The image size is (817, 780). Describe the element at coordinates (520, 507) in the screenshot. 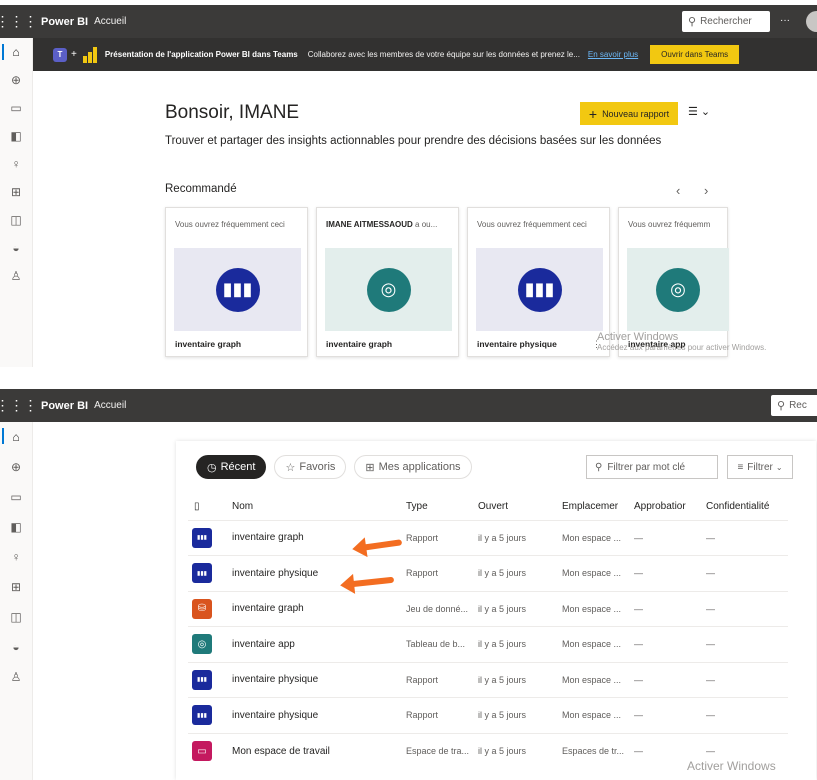

I see `column-opened: Ouvert` at that location.